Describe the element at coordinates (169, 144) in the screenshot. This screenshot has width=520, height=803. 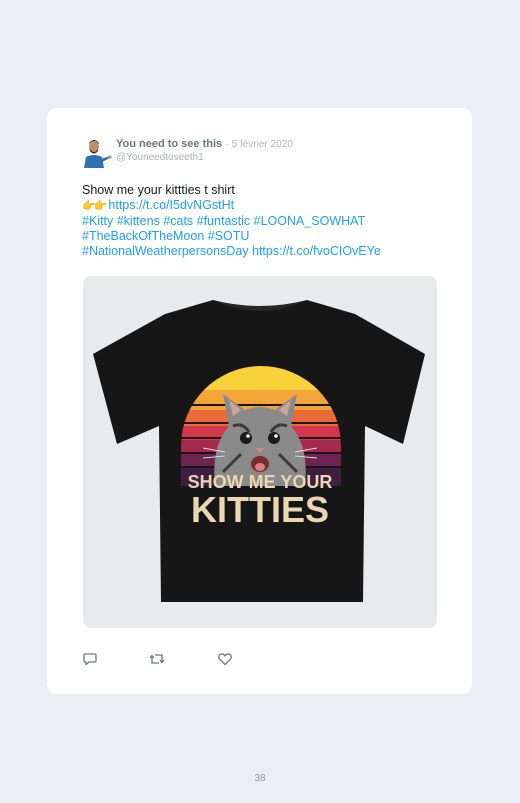
I see `author-name: You need to see this` at that location.